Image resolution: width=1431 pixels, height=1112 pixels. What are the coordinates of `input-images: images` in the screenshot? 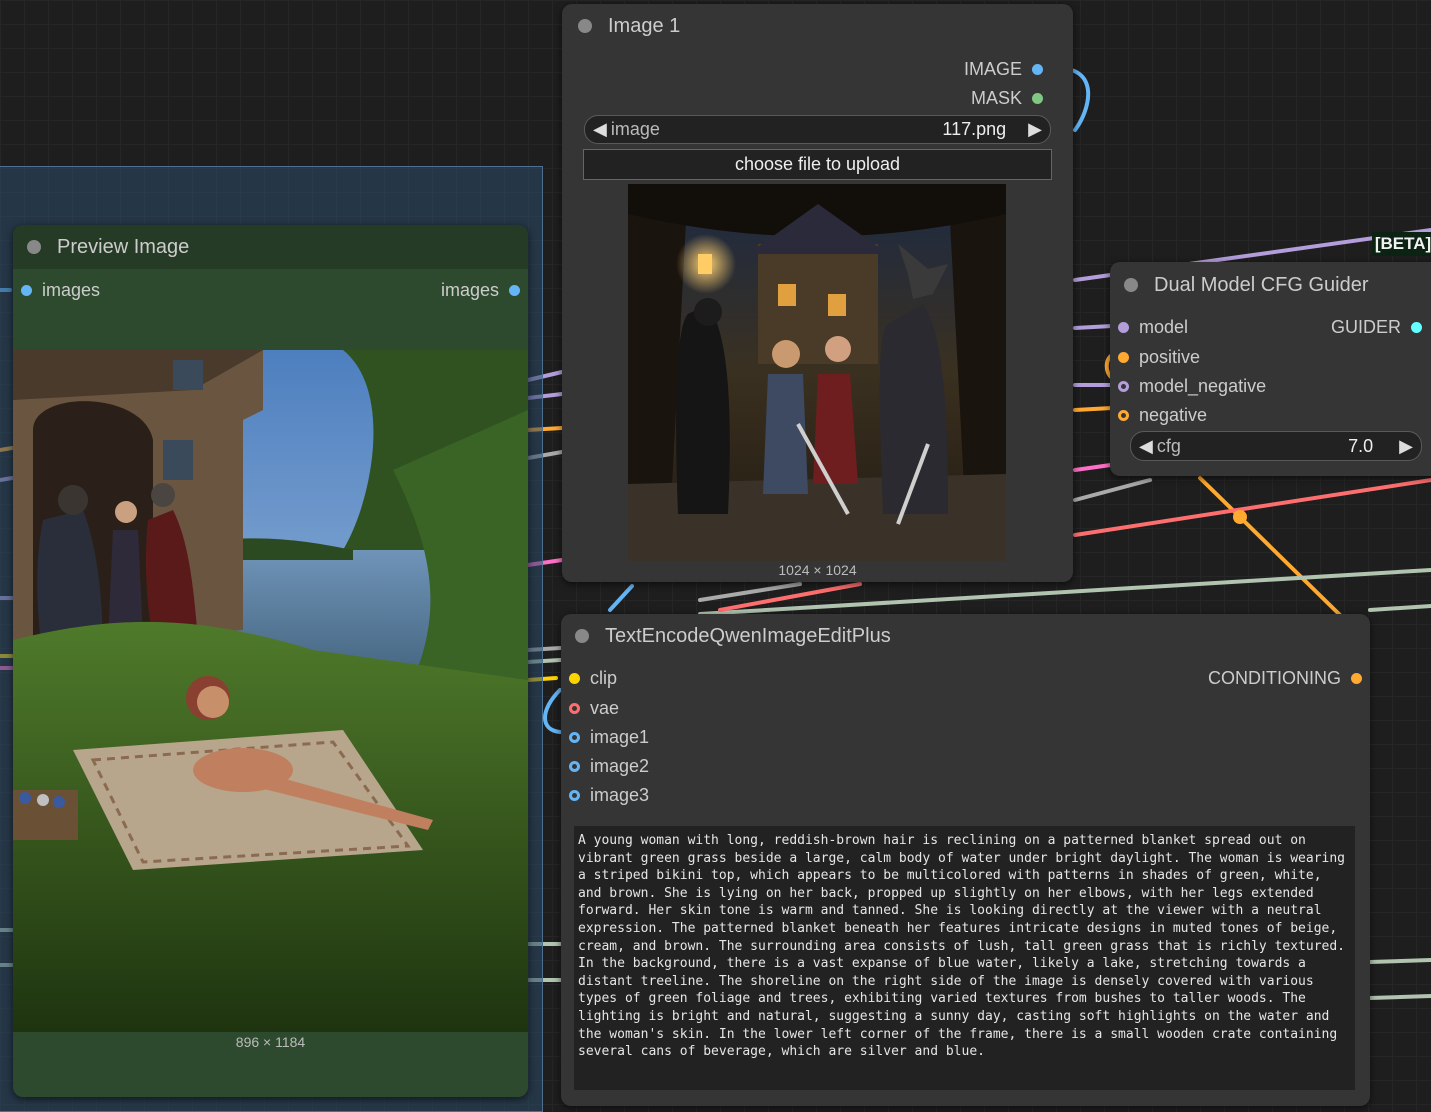 It's located at (60, 290).